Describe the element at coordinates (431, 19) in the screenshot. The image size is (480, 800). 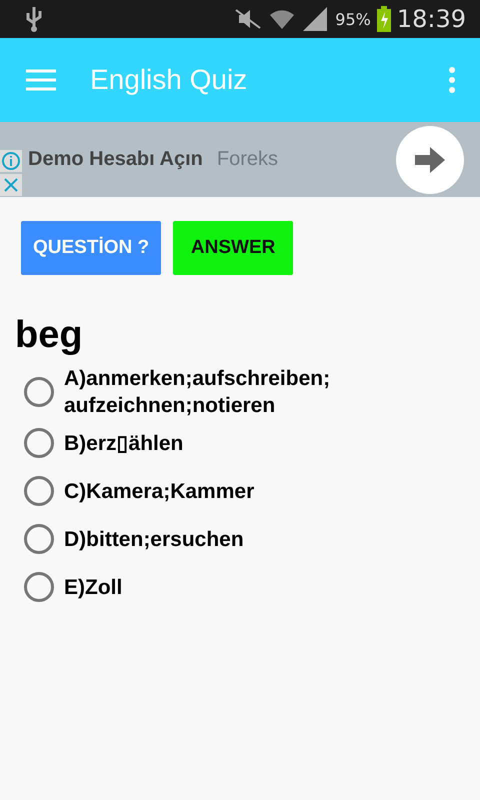
I see `clock: 18:39` at that location.